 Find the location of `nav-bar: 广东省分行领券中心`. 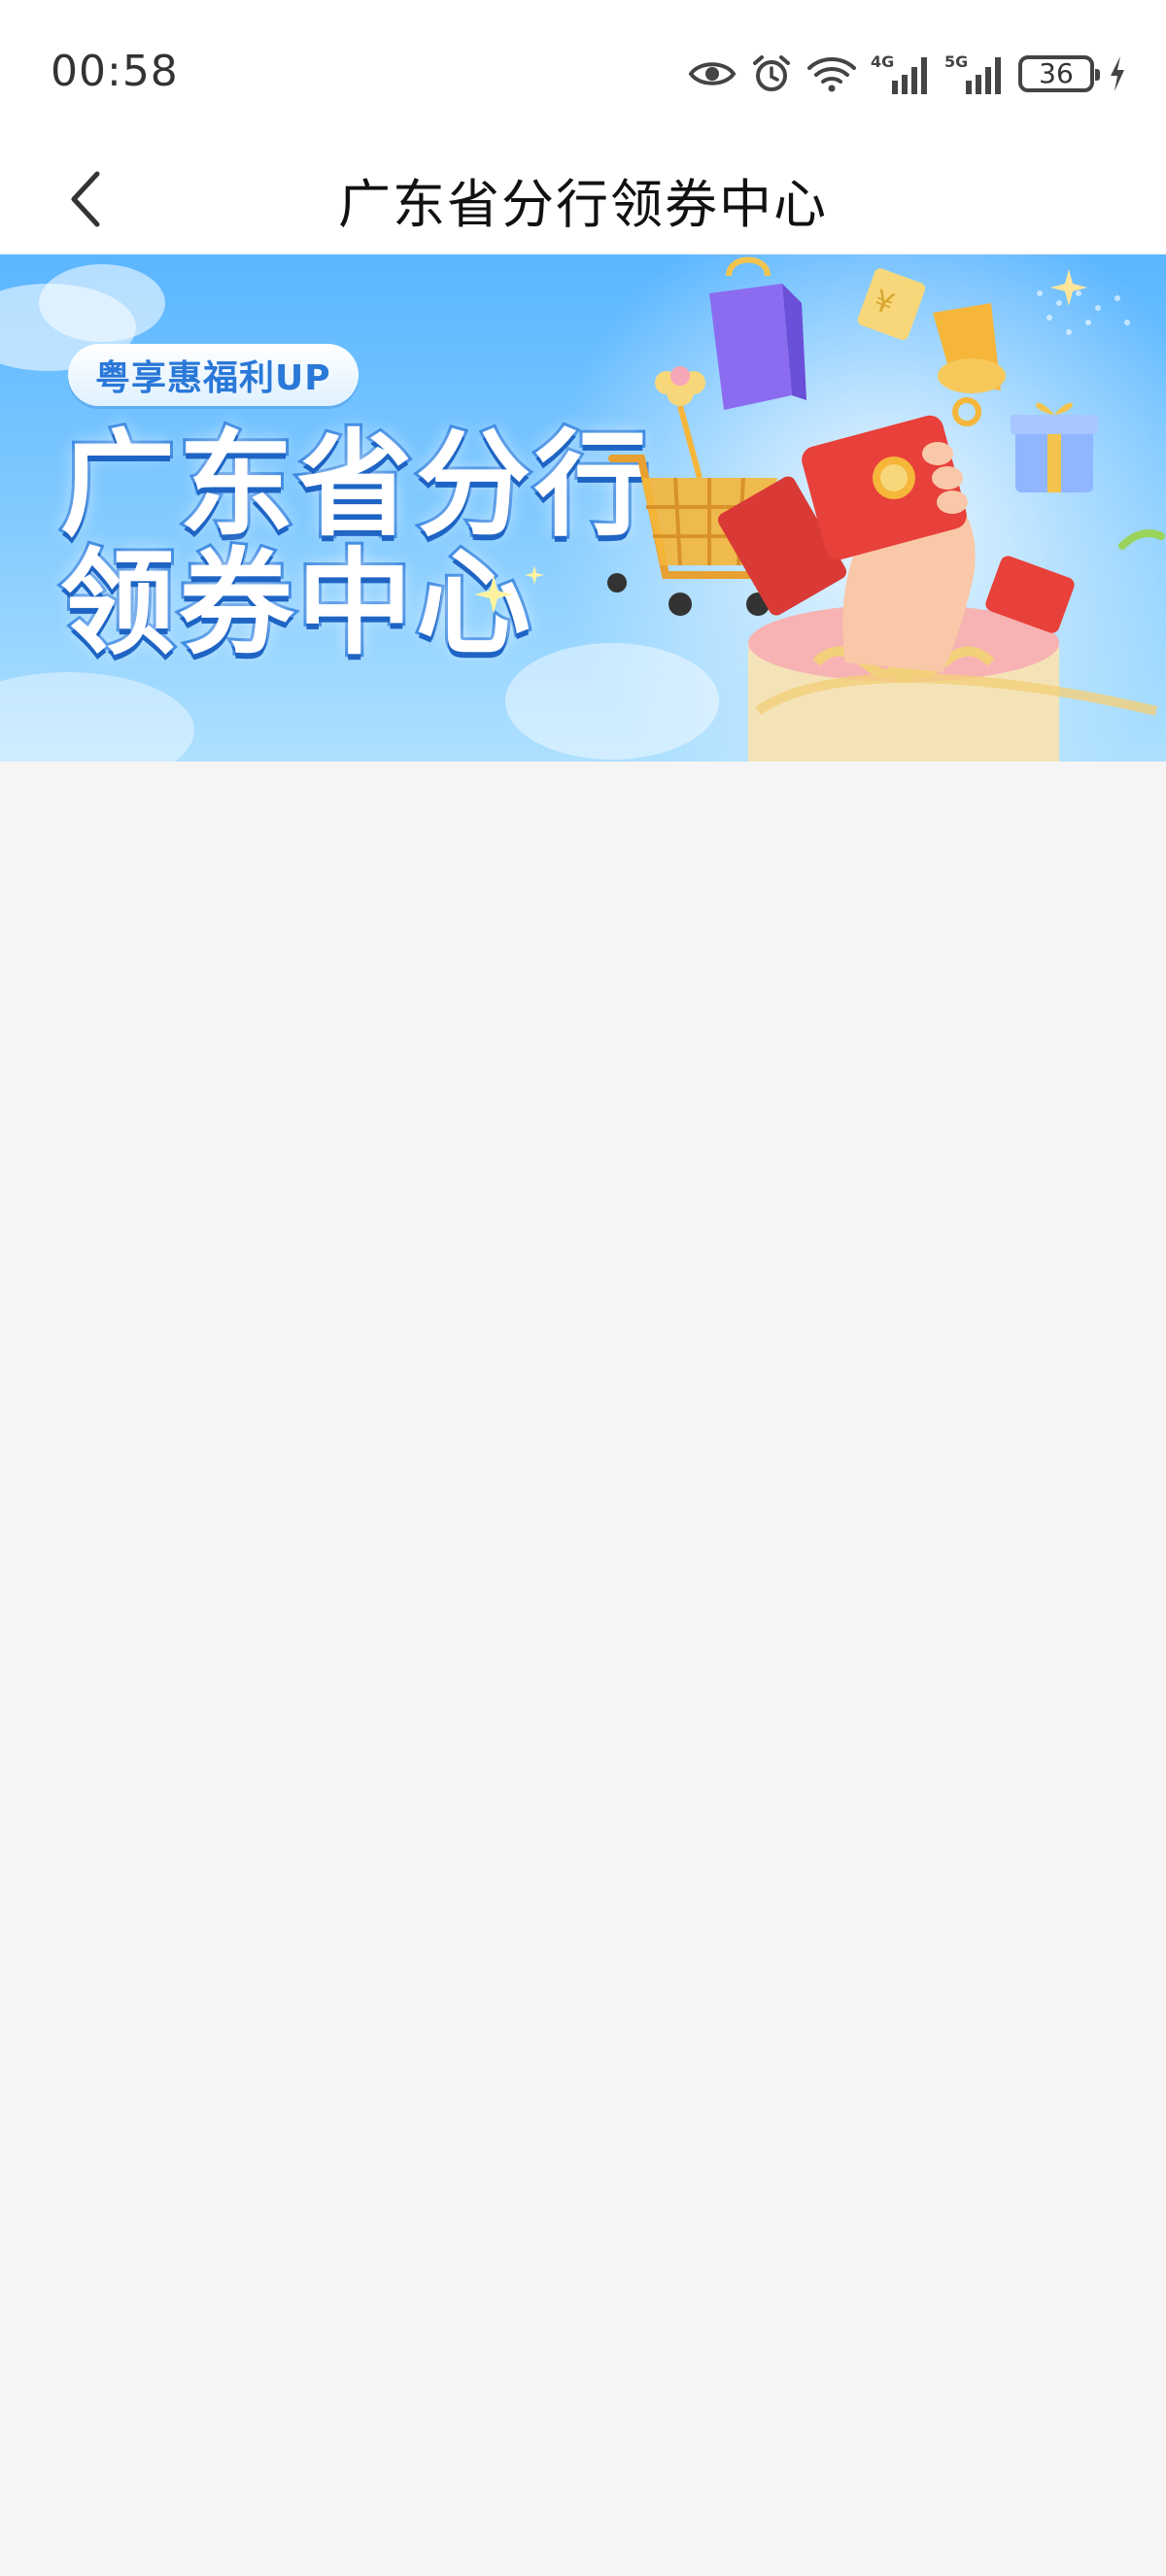

nav-bar: 广东省分行领券中心 is located at coordinates (583, 199).